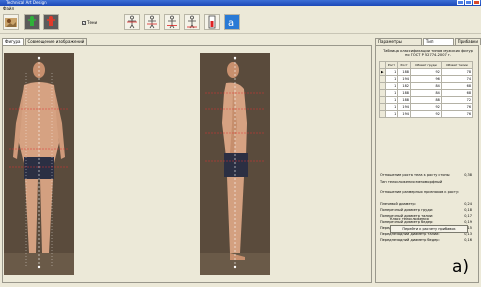 The width and height of the screenshot is (481, 287). I want to click on figure-red-icon, so click(51, 21).